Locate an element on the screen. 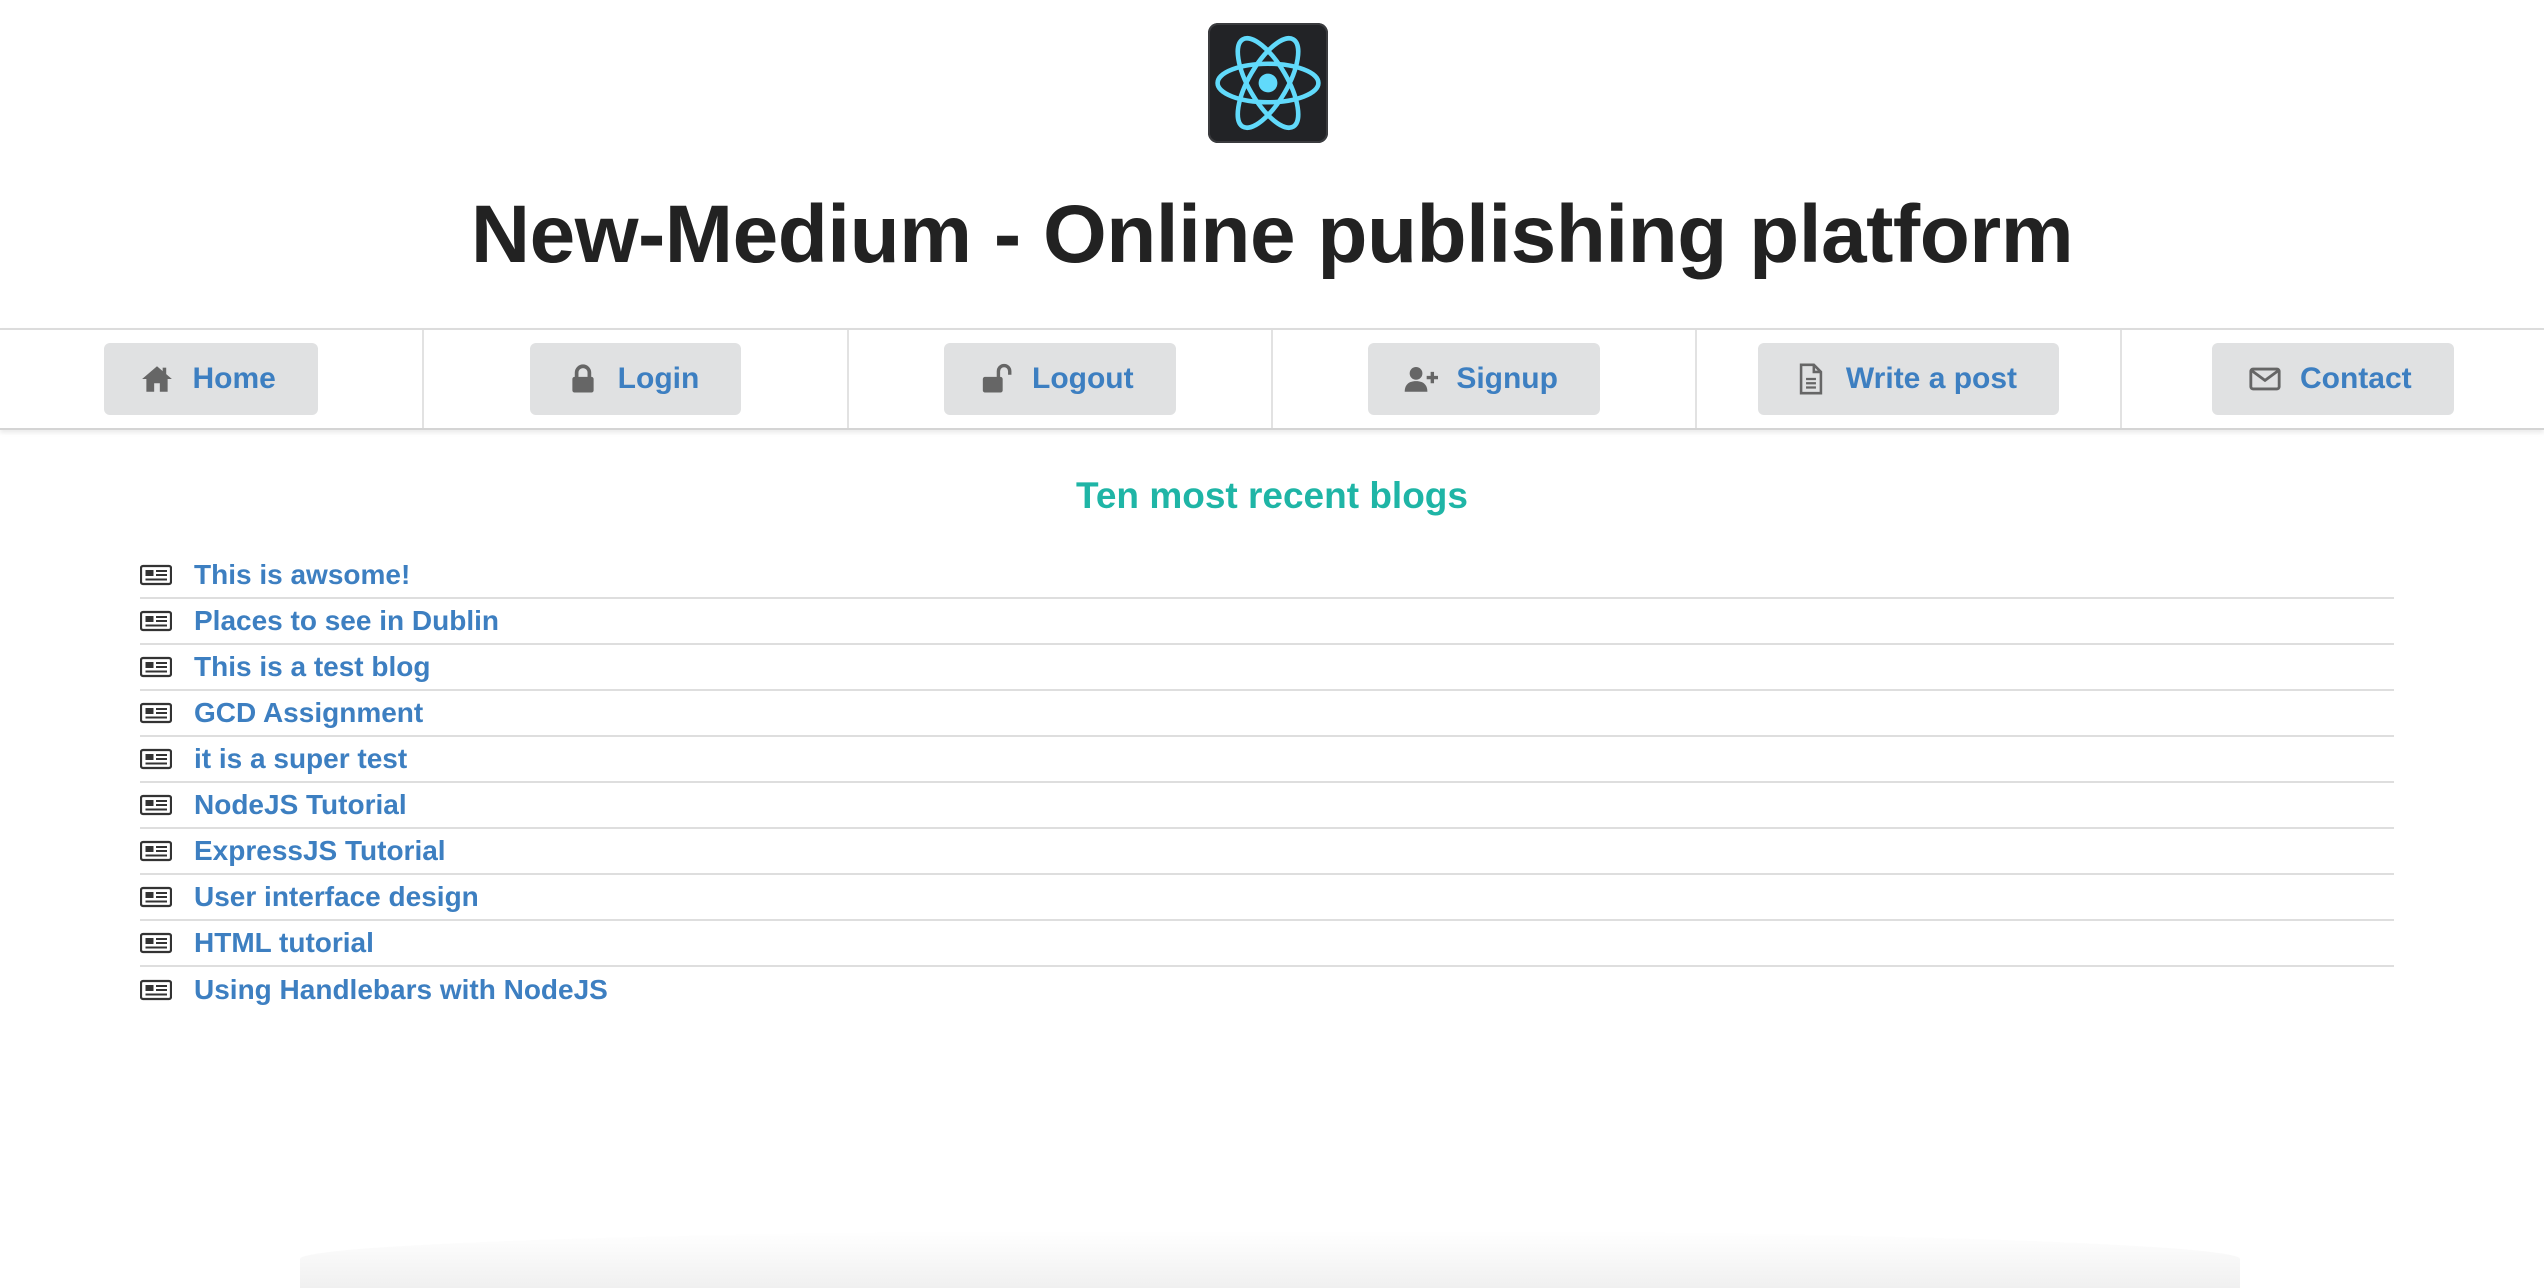  file-text-icon is located at coordinates (1811, 379).